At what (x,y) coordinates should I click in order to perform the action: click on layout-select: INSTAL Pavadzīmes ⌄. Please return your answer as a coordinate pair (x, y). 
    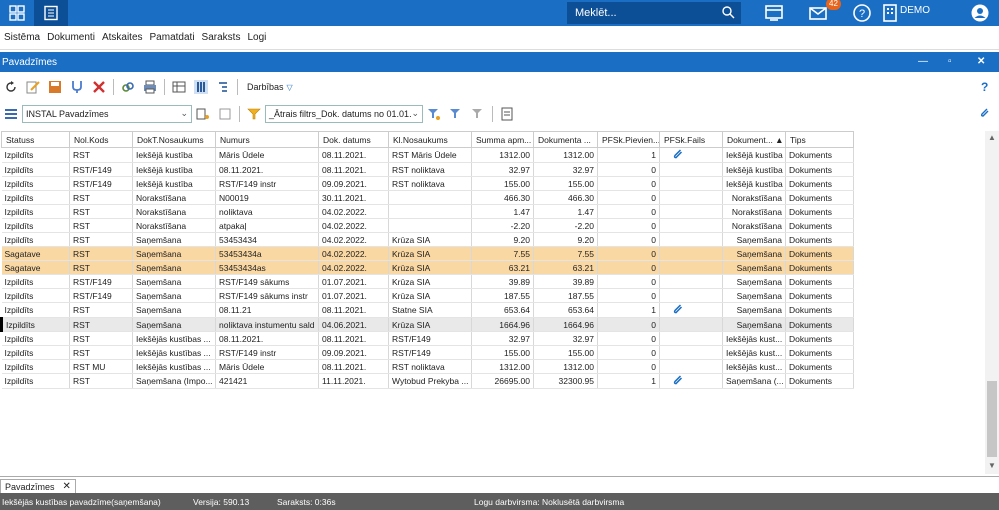
    Looking at the image, I should click on (107, 114).